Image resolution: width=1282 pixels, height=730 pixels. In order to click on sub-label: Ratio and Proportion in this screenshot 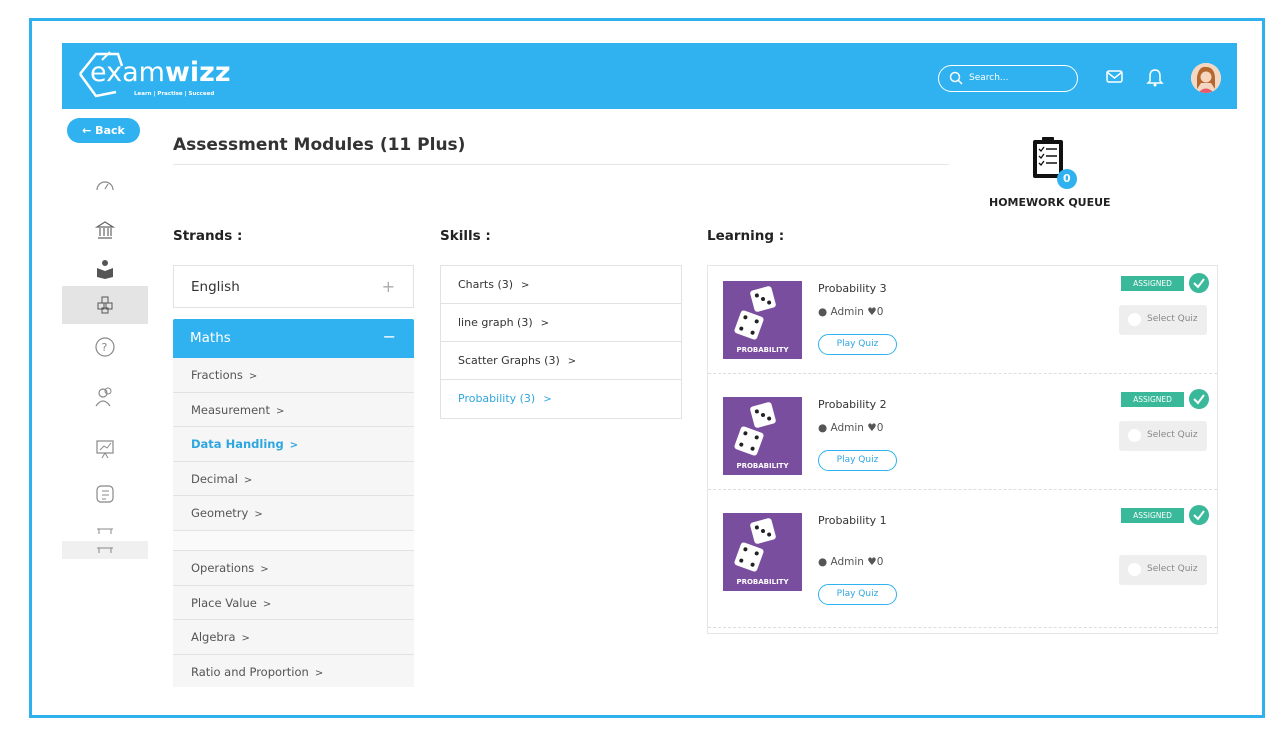, I will do `click(250, 671)`.